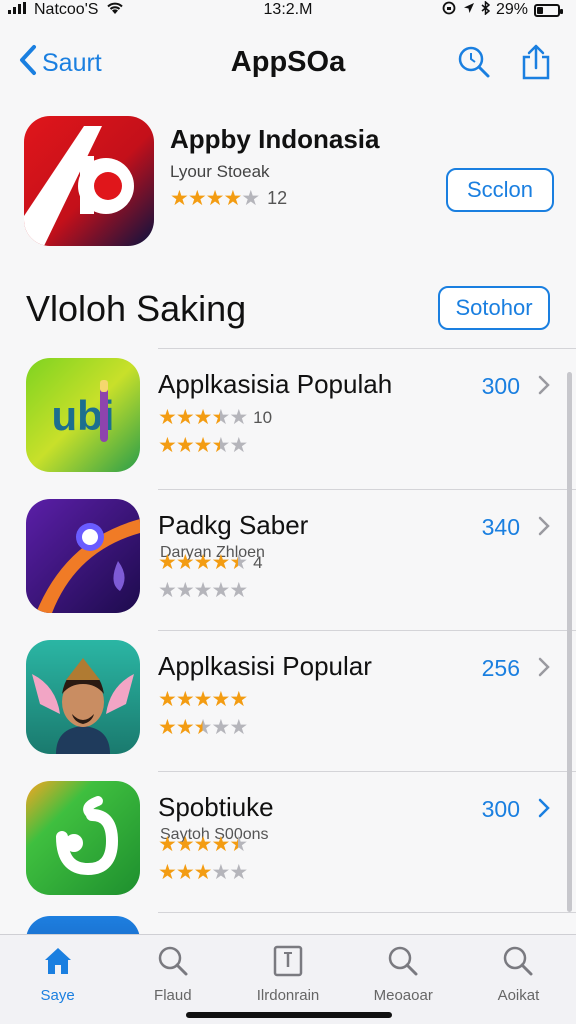 This screenshot has height=1024, width=576. I want to click on app-title: Applkasisia Populah, so click(275, 384).